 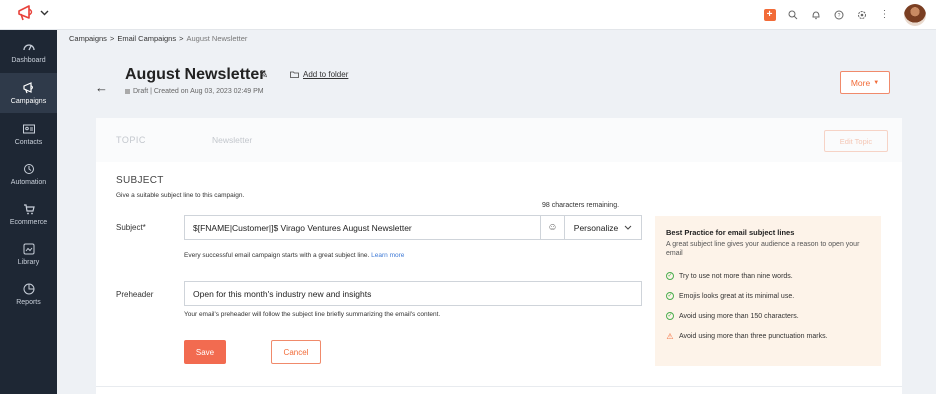 I want to click on back-arrow-icon: ←, so click(x=101, y=87).